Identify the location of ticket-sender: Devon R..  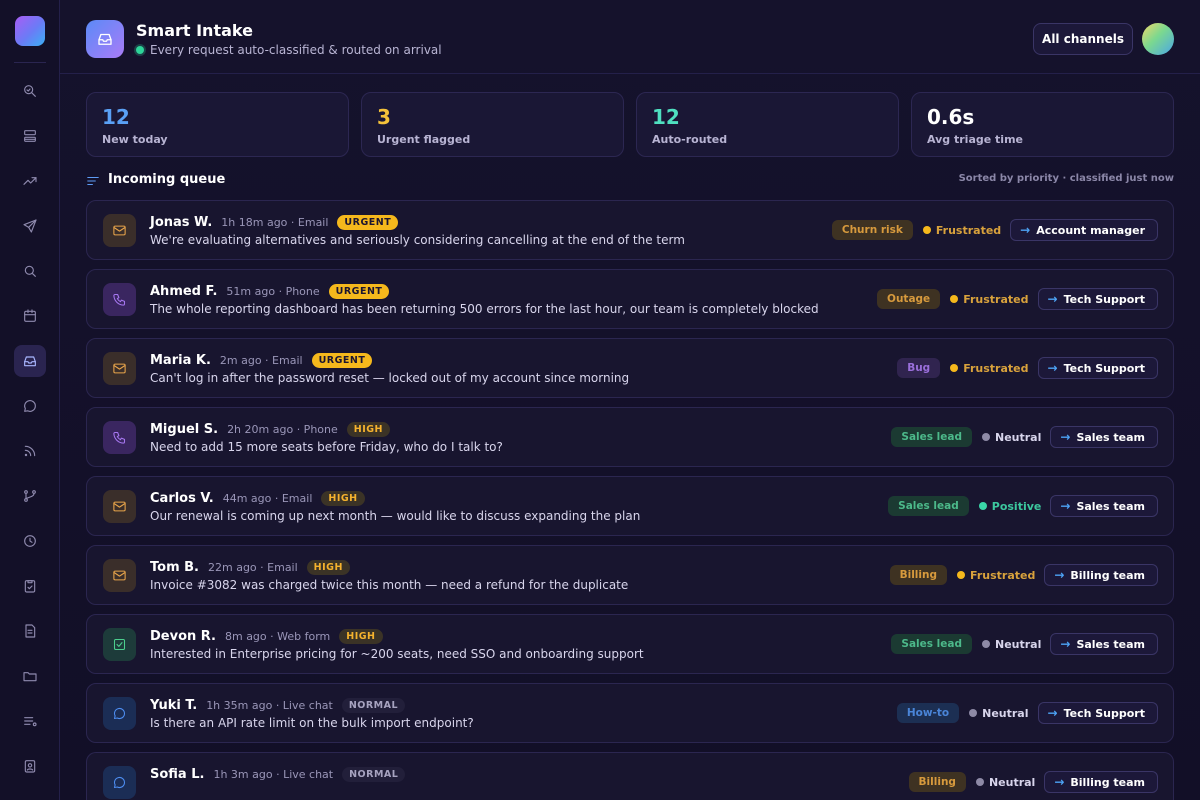
(183, 636).